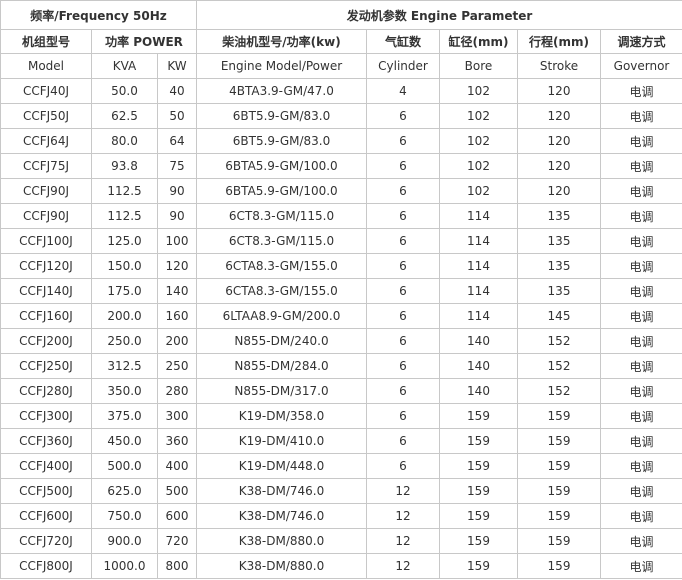  Describe the element at coordinates (478, 341) in the screenshot. I see `cell-bore: 140` at that location.